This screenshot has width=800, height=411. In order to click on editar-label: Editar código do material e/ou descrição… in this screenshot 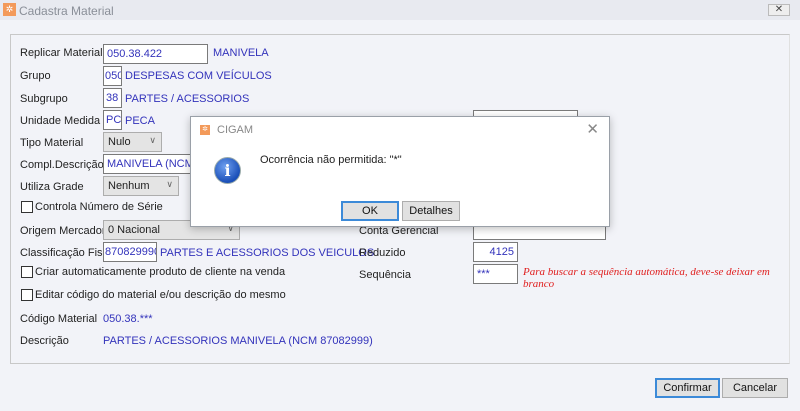, I will do `click(160, 295)`.